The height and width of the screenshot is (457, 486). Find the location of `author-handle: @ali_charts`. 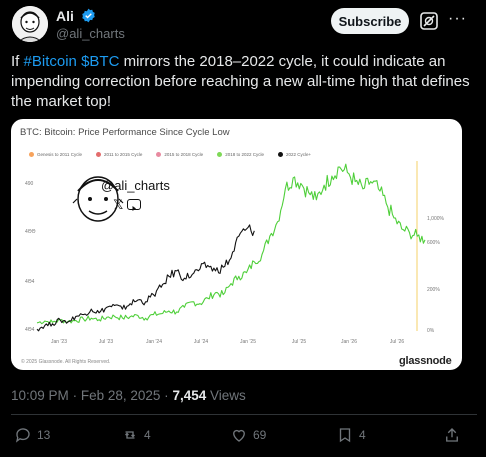

author-handle: @ali_charts is located at coordinates (90, 33).